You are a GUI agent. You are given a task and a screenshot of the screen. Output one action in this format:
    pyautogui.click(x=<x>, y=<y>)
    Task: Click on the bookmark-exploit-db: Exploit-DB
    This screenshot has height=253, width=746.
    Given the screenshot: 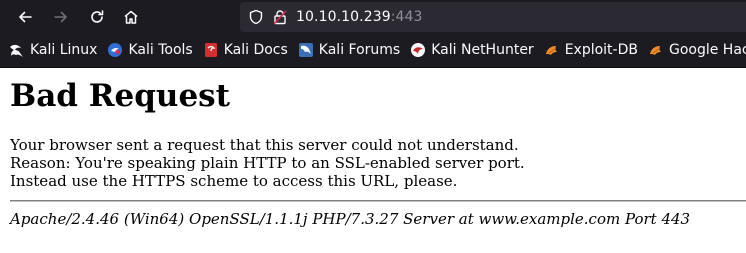 What is the action you would take?
    pyautogui.click(x=591, y=50)
    